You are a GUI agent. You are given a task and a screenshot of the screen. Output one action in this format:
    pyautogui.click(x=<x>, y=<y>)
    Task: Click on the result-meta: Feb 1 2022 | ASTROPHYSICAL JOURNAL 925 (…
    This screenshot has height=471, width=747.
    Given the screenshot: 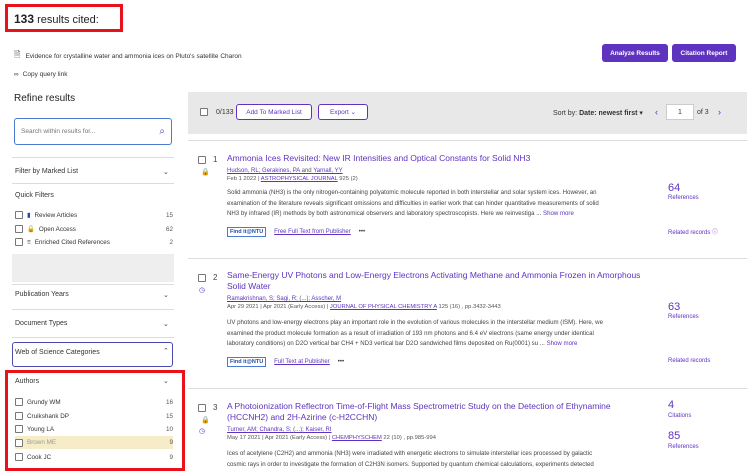 What is the action you would take?
    pyautogui.click(x=292, y=179)
    